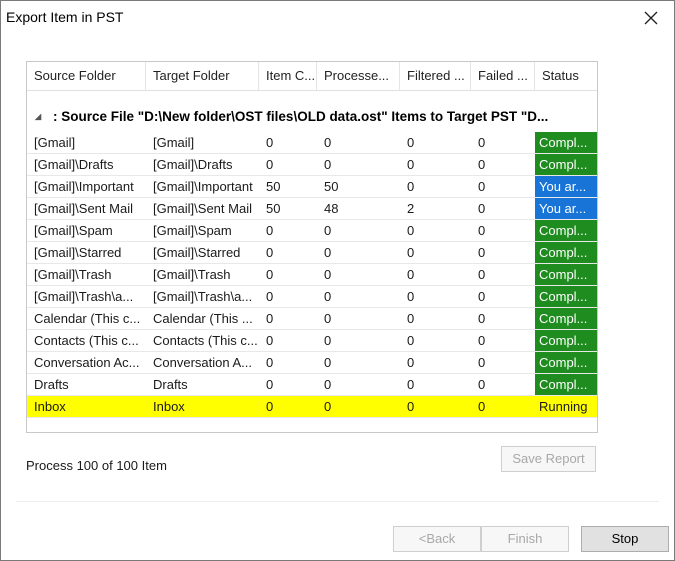 This screenshot has height=561, width=675. I want to click on close-button, so click(651, 17).